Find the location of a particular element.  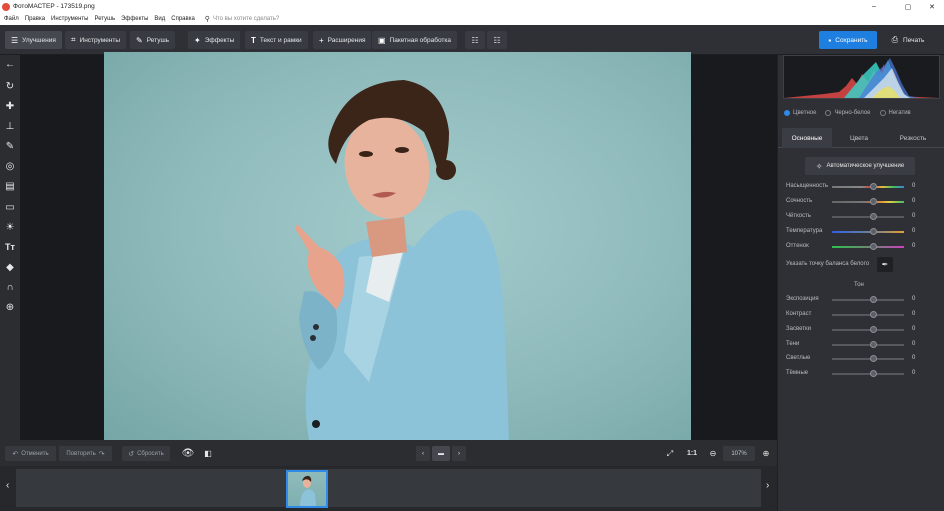

geolocation-icon: ⊕ is located at coordinates (10, 307).